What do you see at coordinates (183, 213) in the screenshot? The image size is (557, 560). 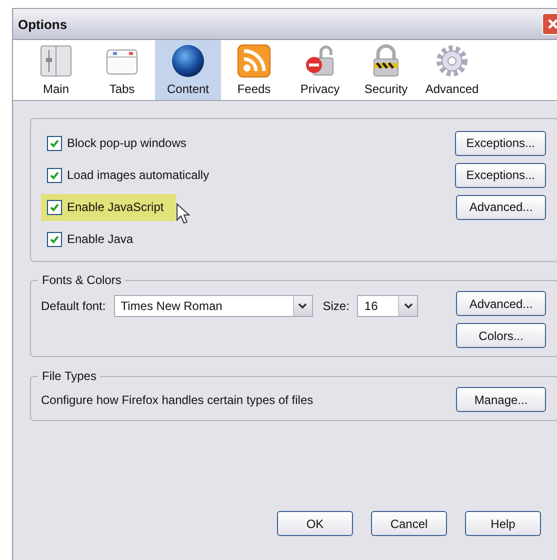 I see `mouse-pointer-icon` at bounding box center [183, 213].